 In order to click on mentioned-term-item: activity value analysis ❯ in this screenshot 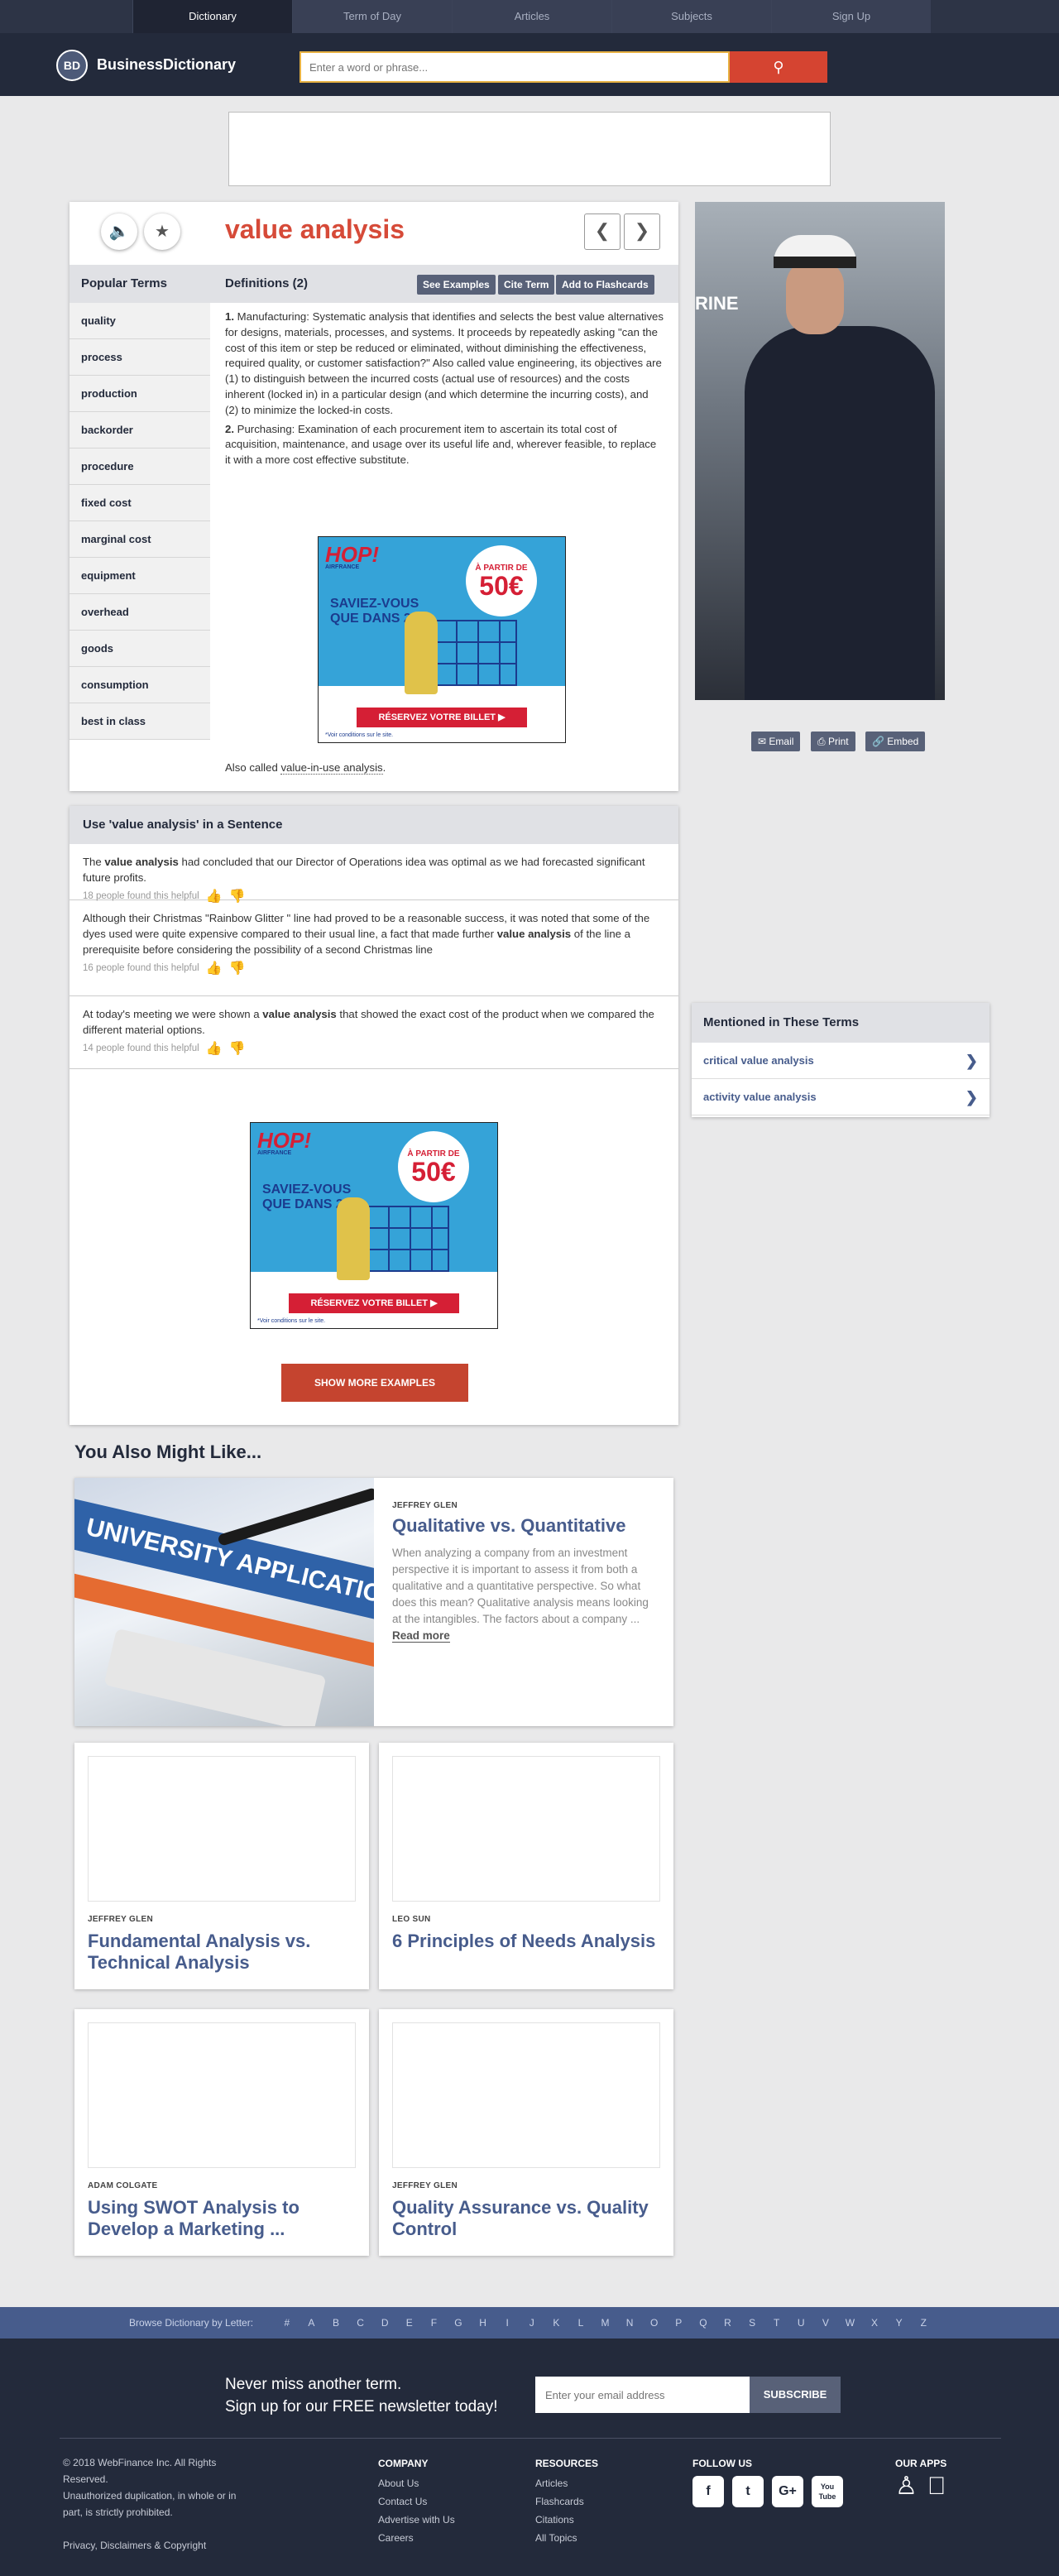, I will do `click(841, 1097)`.